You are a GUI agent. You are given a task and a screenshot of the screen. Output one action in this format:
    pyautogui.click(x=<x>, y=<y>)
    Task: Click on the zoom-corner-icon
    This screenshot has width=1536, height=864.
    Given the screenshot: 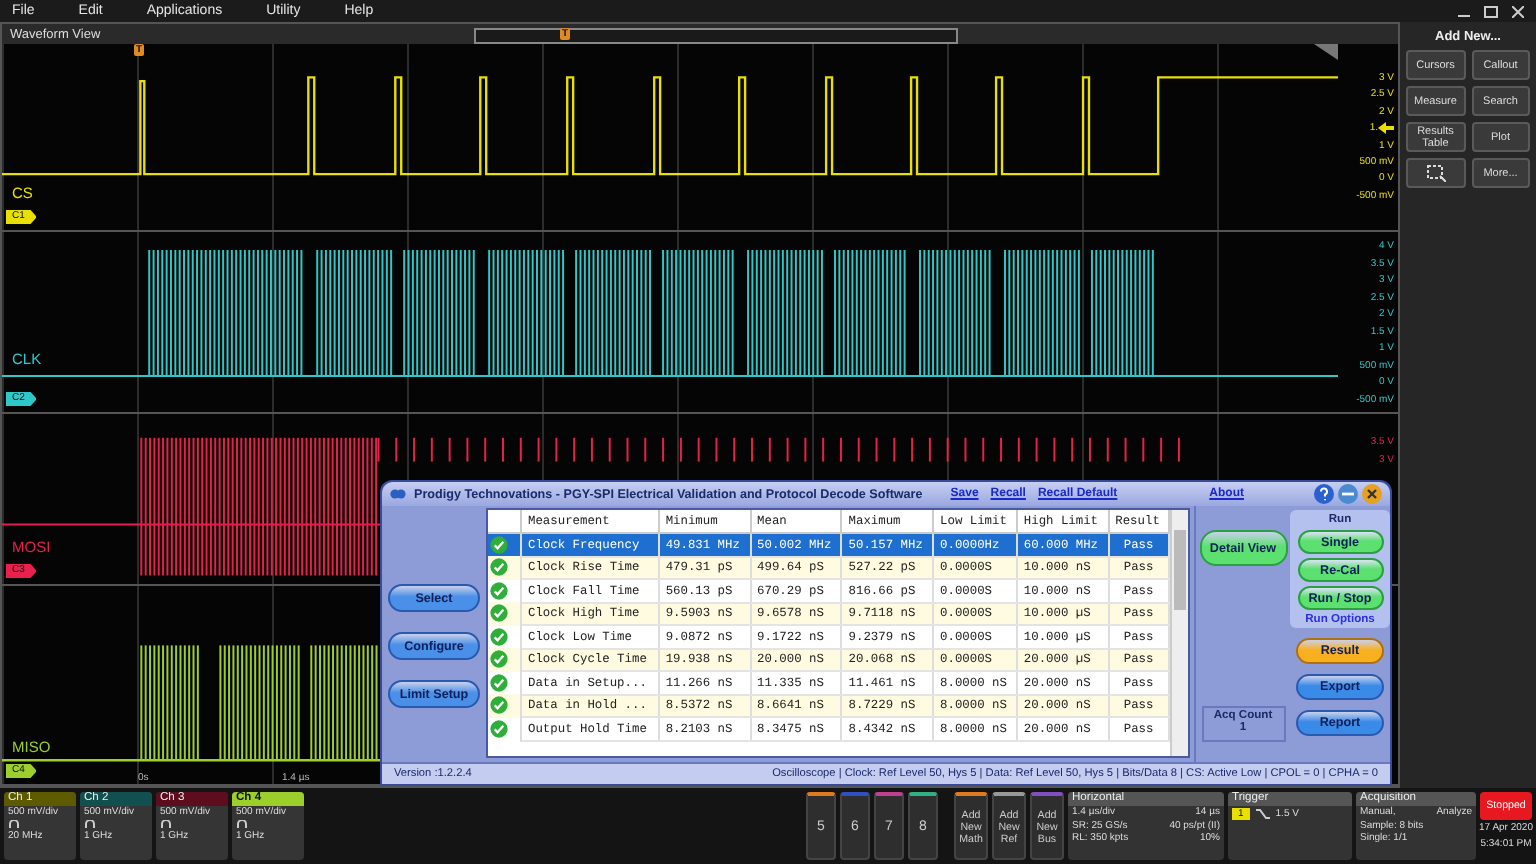 What is the action you would take?
    pyautogui.click(x=1326, y=52)
    